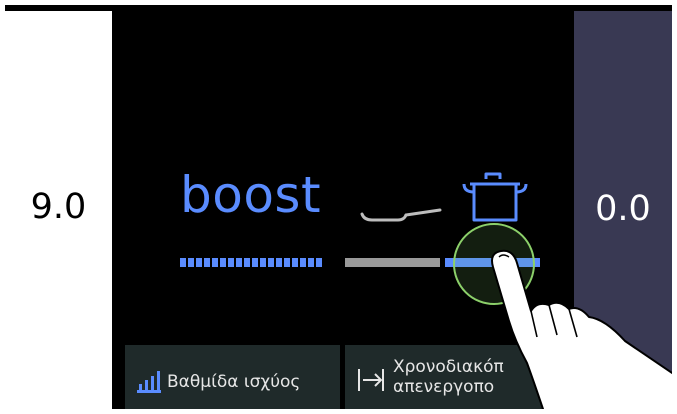  What do you see at coordinates (623, 209) in the screenshot?
I see `right-zone-value: 0.0` at bounding box center [623, 209].